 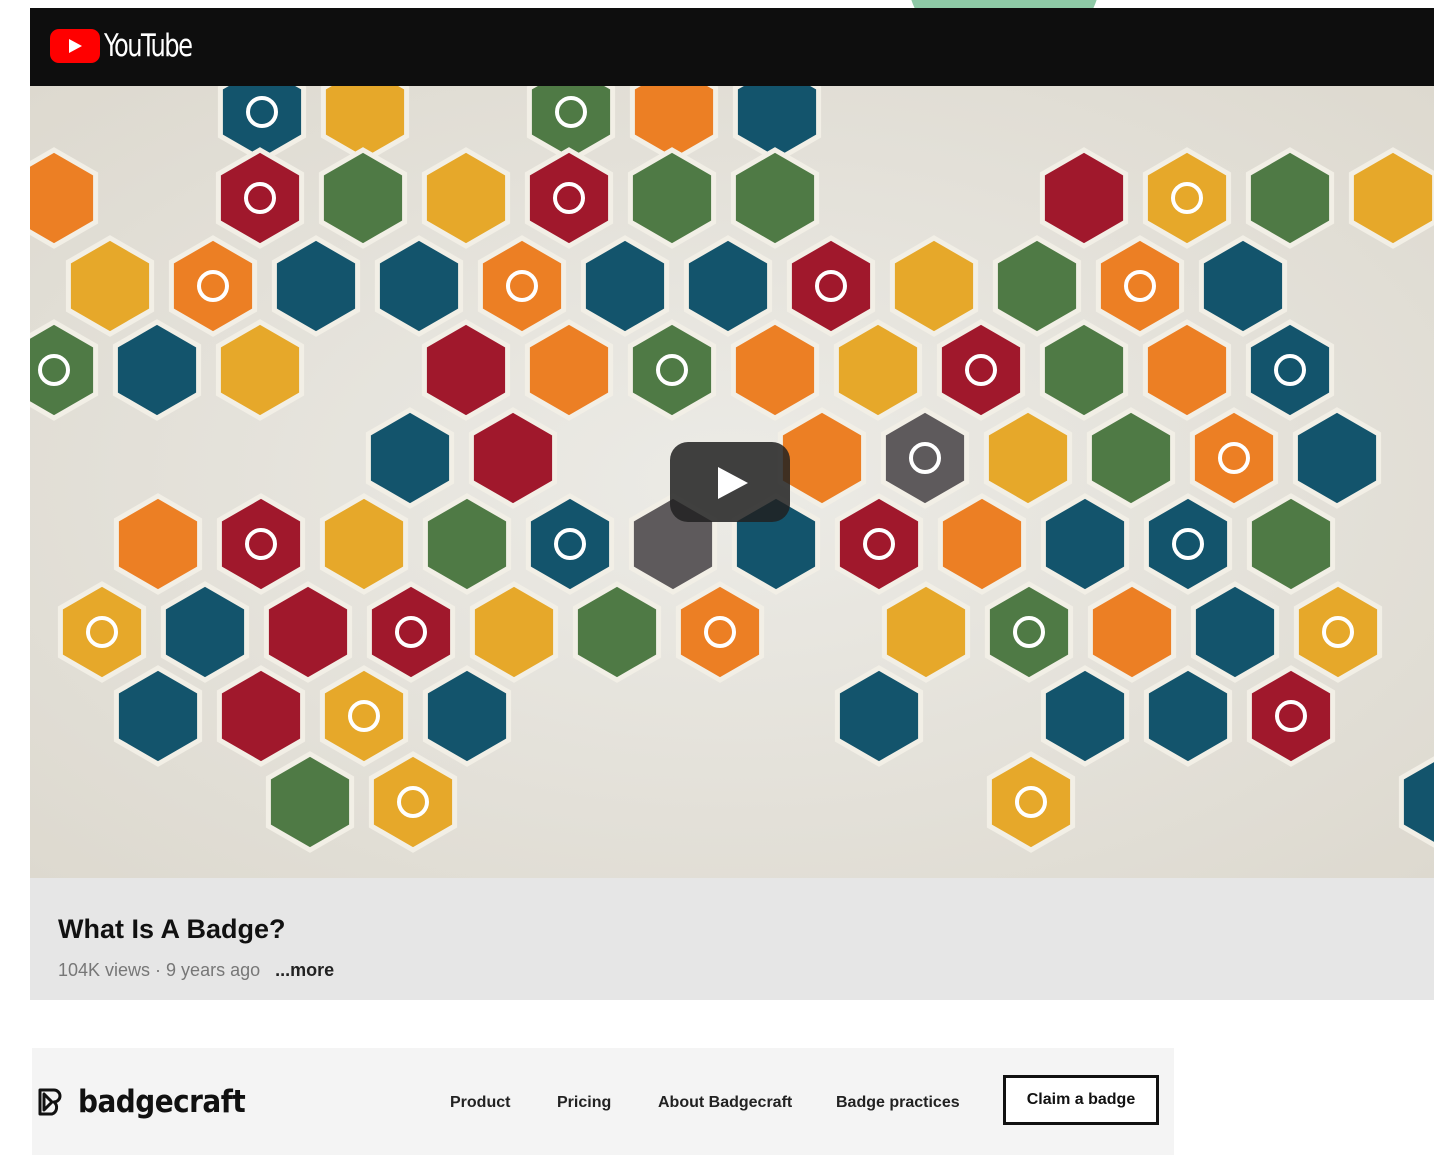 I want to click on badgecraft-logo: badgecraft, so click(x=142, y=1102).